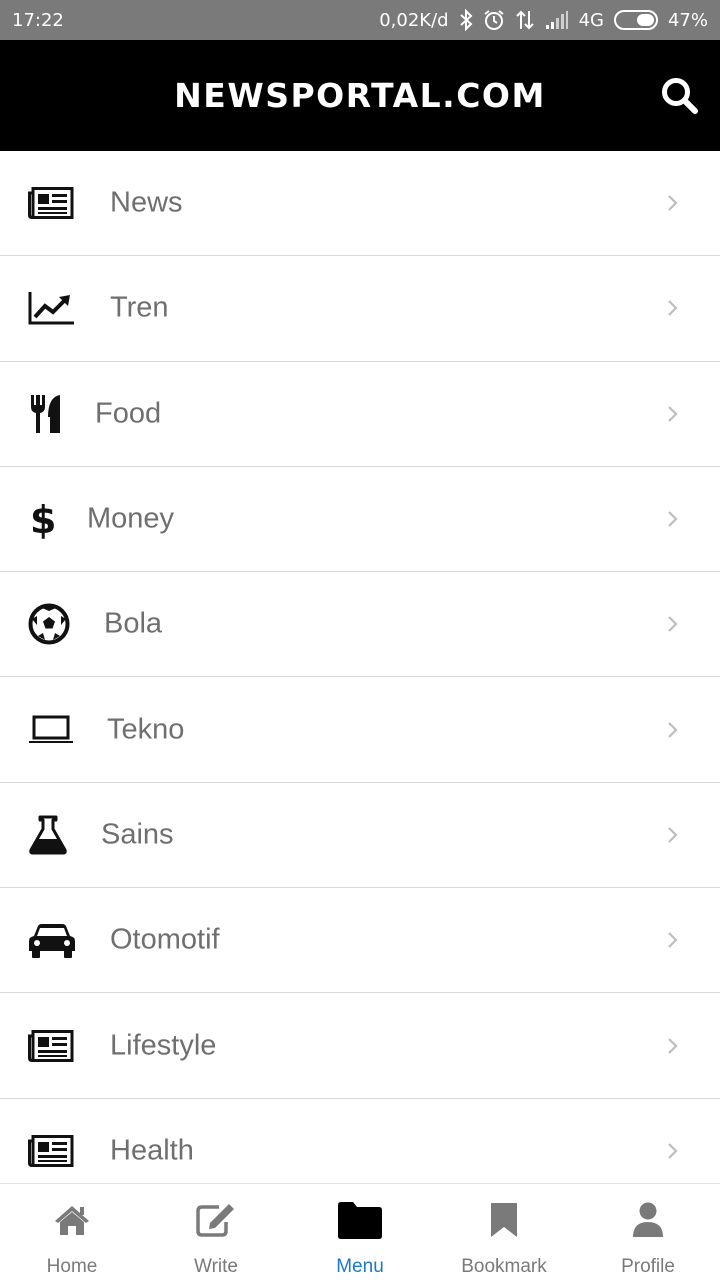  I want to click on dollar-icon: $, so click(54, 519).